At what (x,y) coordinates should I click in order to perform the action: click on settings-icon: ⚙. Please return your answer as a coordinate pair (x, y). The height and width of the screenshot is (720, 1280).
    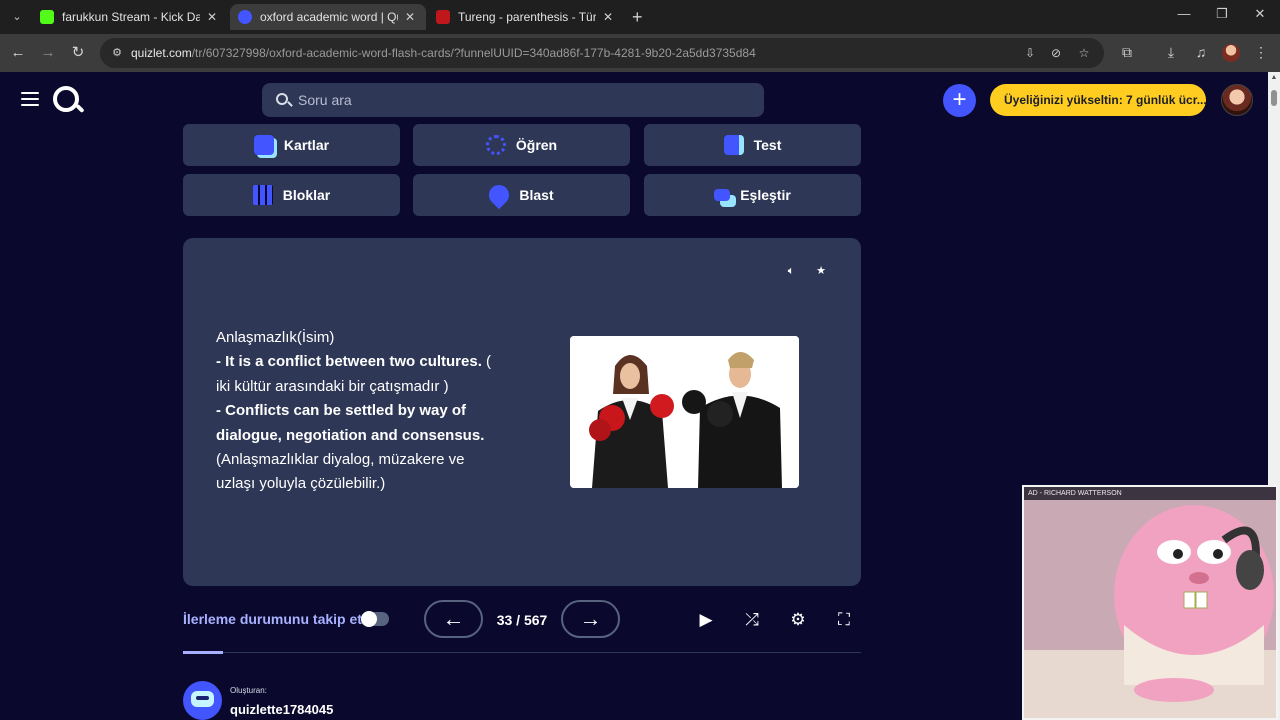
    Looking at the image, I should click on (798, 620).